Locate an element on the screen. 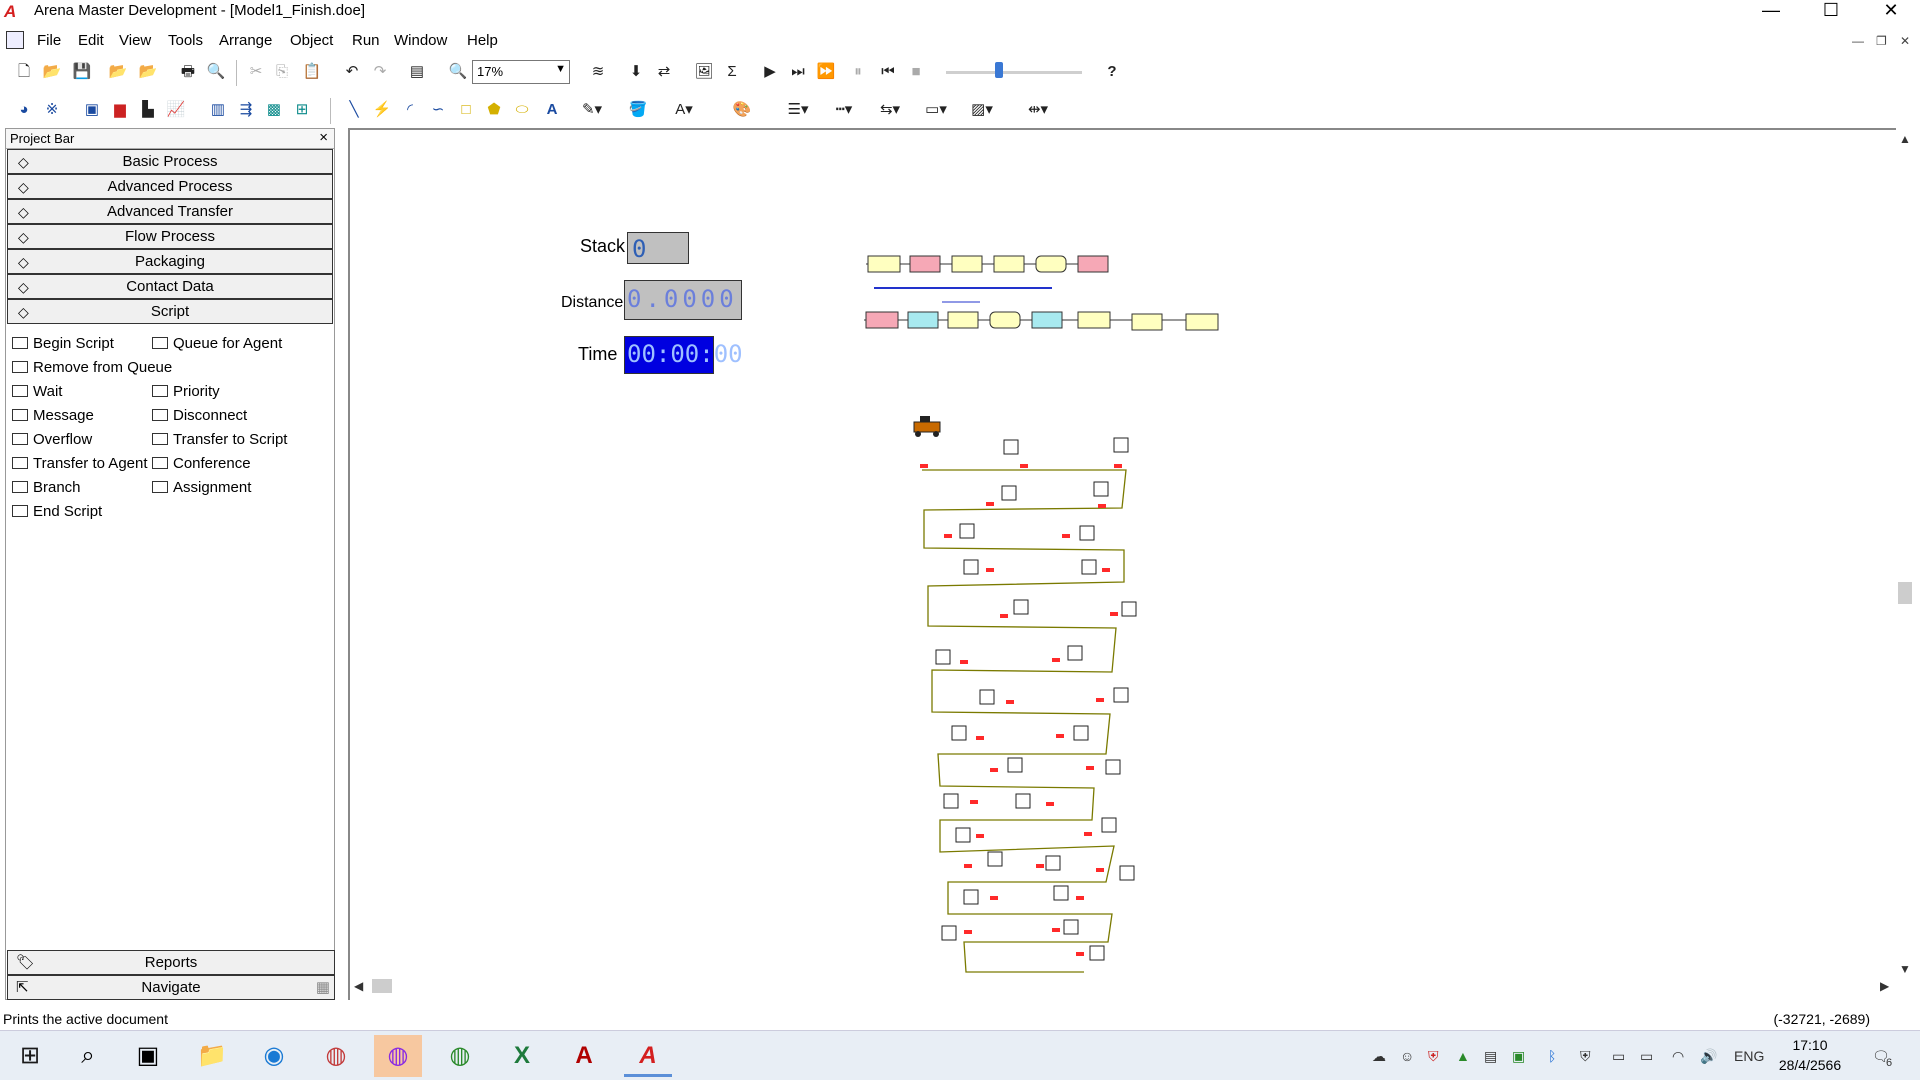 The height and width of the screenshot is (1080, 1920). discord-icon: ☺ is located at coordinates (1407, 1056).